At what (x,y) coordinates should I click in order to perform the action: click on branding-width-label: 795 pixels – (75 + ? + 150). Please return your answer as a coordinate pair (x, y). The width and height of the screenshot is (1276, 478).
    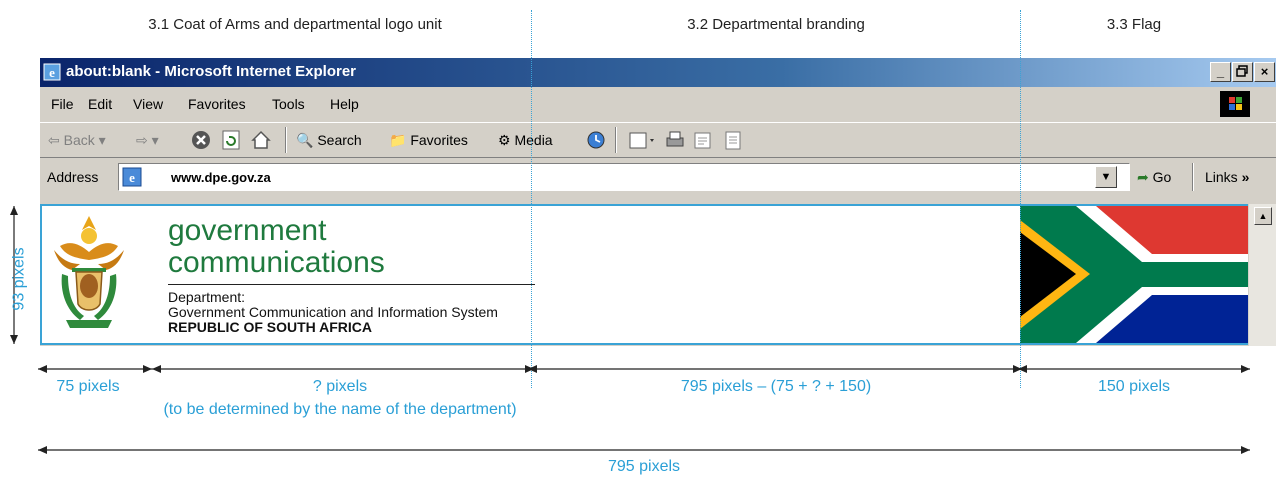
    Looking at the image, I should click on (776, 386).